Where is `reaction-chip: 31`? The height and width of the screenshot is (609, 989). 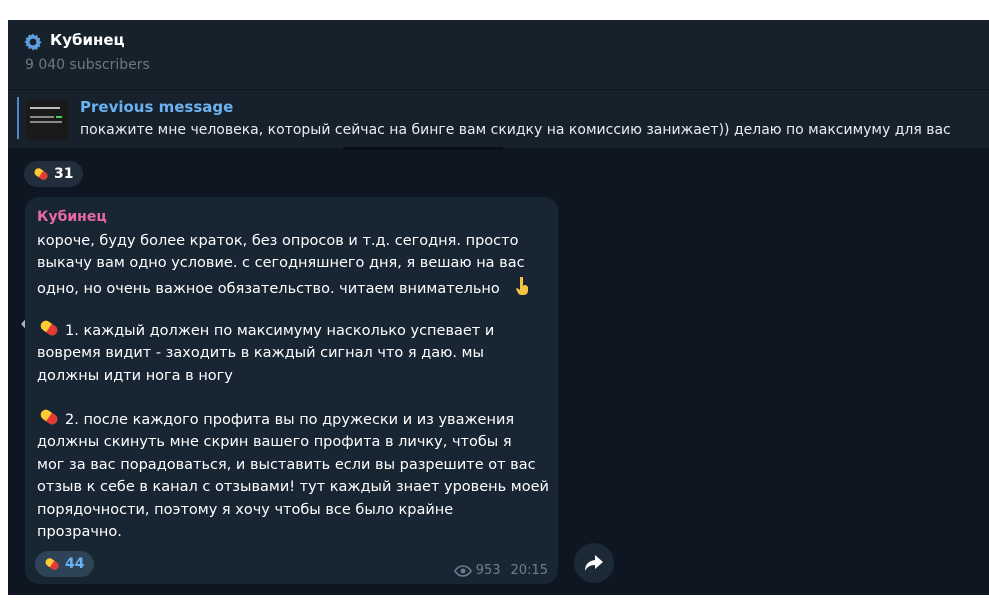
reaction-chip: 31 is located at coordinates (54, 174).